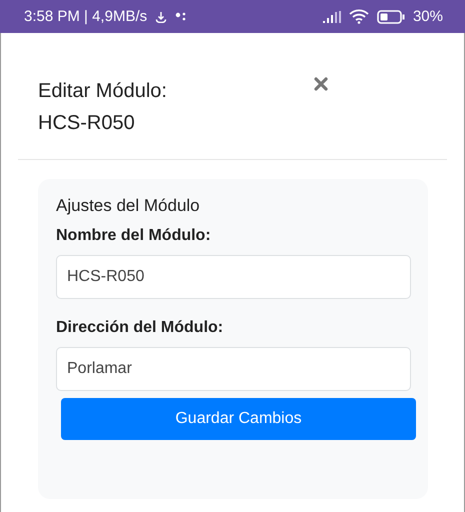 The width and height of the screenshot is (465, 512). What do you see at coordinates (427, 16) in the screenshot?
I see `battery-percentage: 30%` at bounding box center [427, 16].